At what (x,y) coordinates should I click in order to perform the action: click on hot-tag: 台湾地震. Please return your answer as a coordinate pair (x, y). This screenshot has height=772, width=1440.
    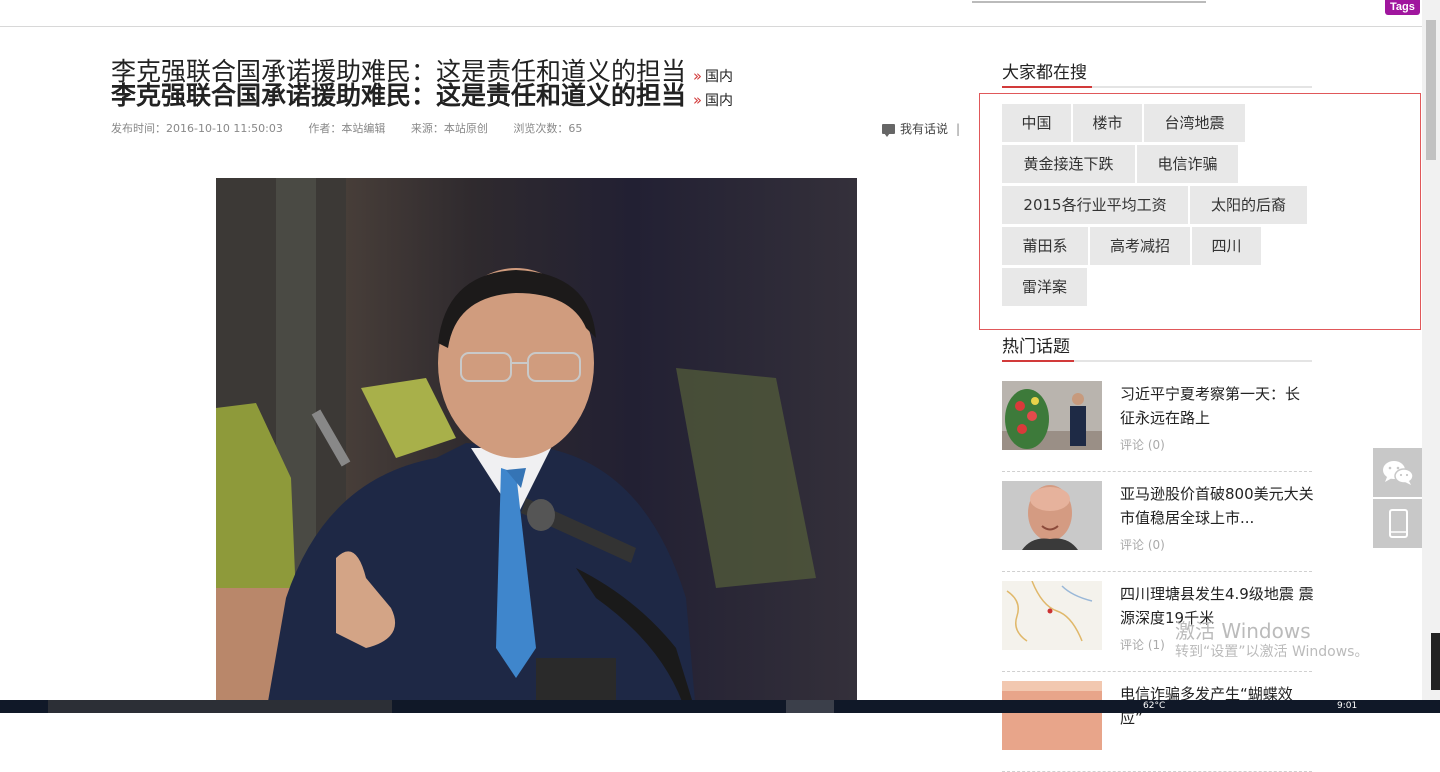
    Looking at the image, I should click on (1194, 123).